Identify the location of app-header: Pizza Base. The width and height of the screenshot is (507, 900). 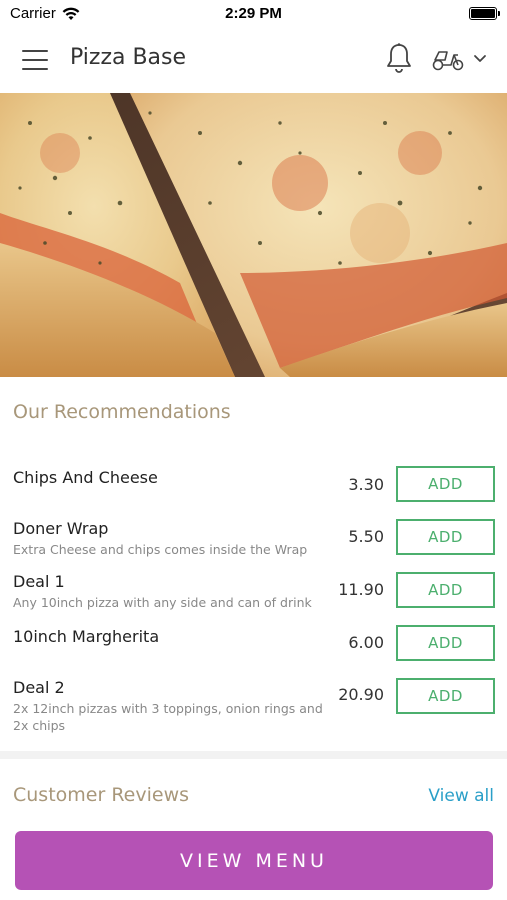
(253, 60).